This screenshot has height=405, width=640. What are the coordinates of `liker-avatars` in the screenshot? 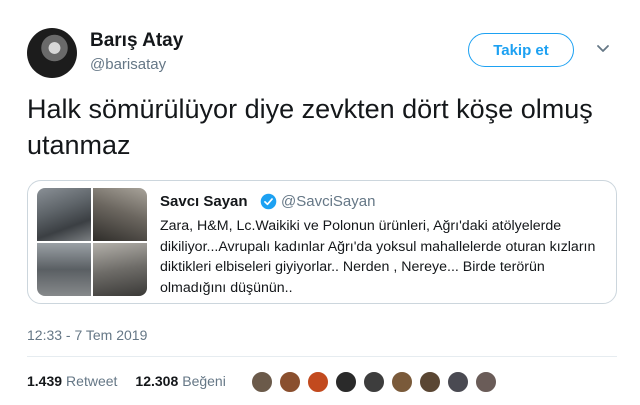 It's located at (376, 382).